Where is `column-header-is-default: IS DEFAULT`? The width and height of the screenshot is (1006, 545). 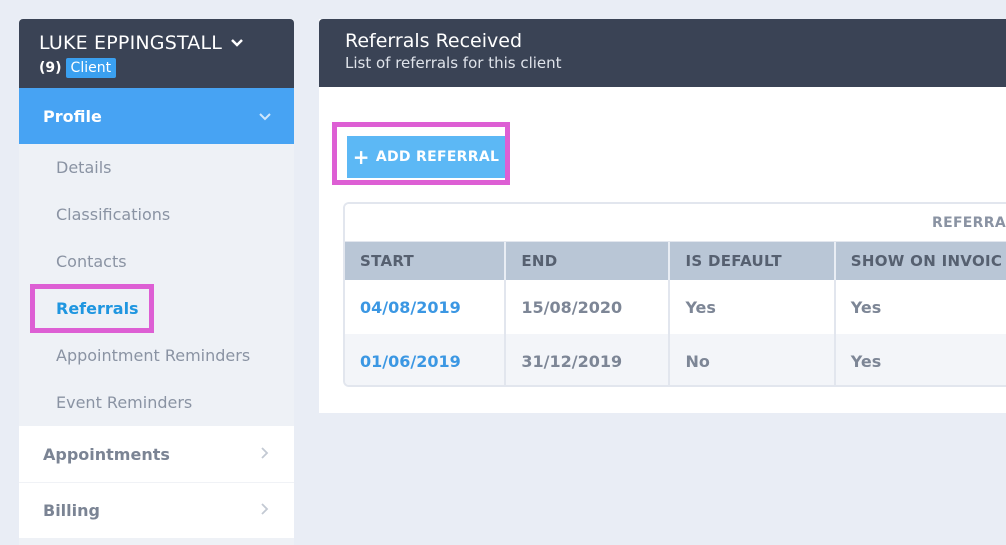 column-header-is-default: IS DEFAULT is located at coordinates (752, 261).